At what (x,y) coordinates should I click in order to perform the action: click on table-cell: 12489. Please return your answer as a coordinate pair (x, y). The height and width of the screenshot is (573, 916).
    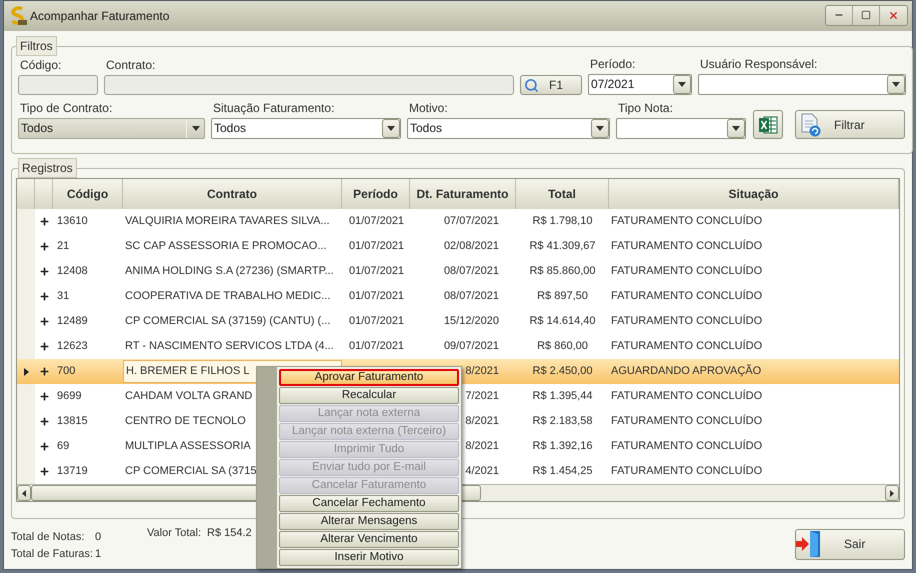
    Looking at the image, I should click on (72, 321).